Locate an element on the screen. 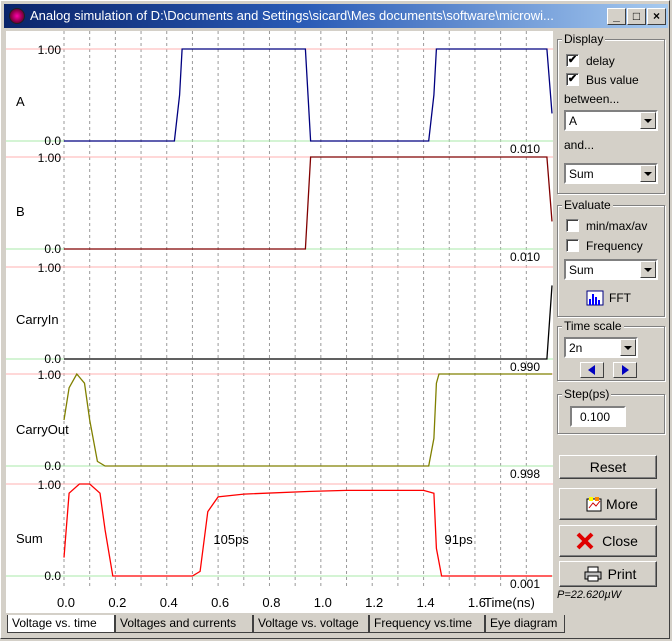  between-select-value: A is located at coordinates (573, 121).